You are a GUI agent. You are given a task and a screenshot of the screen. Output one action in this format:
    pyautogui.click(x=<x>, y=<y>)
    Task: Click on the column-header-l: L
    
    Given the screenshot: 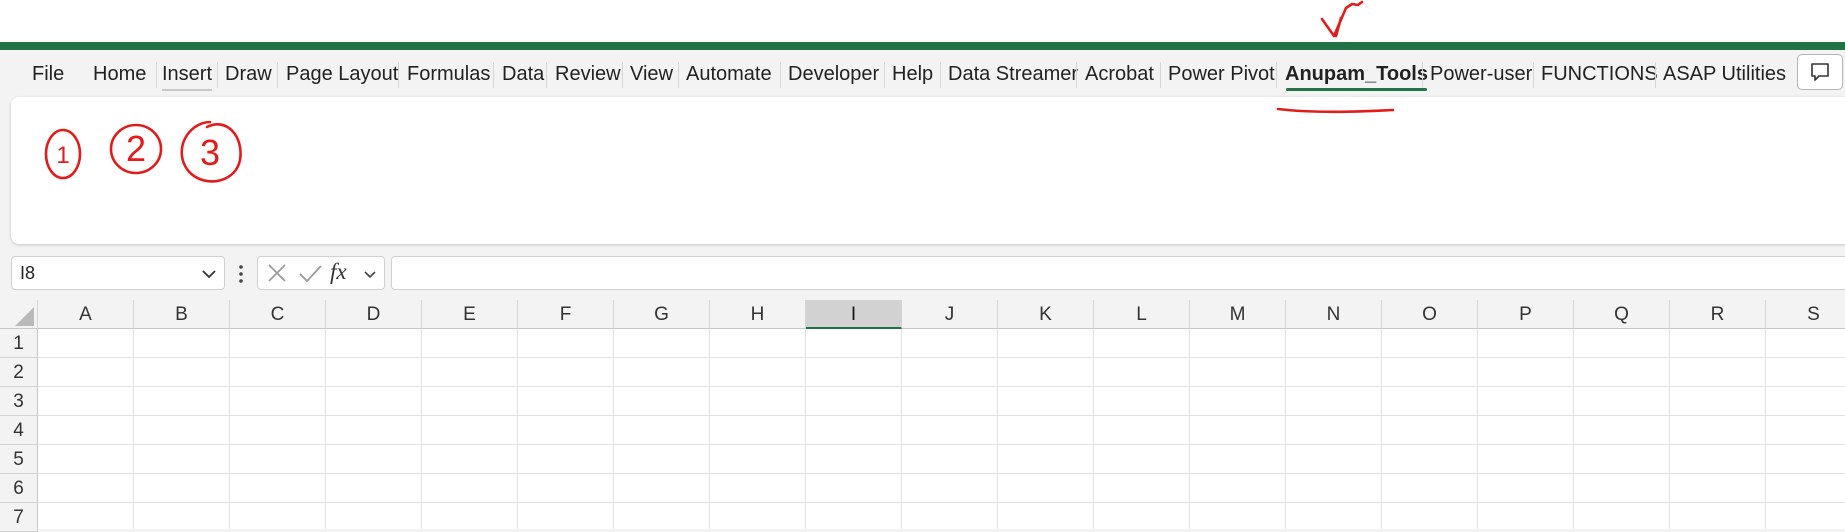 What is the action you would take?
    pyautogui.click(x=1142, y=314)
    